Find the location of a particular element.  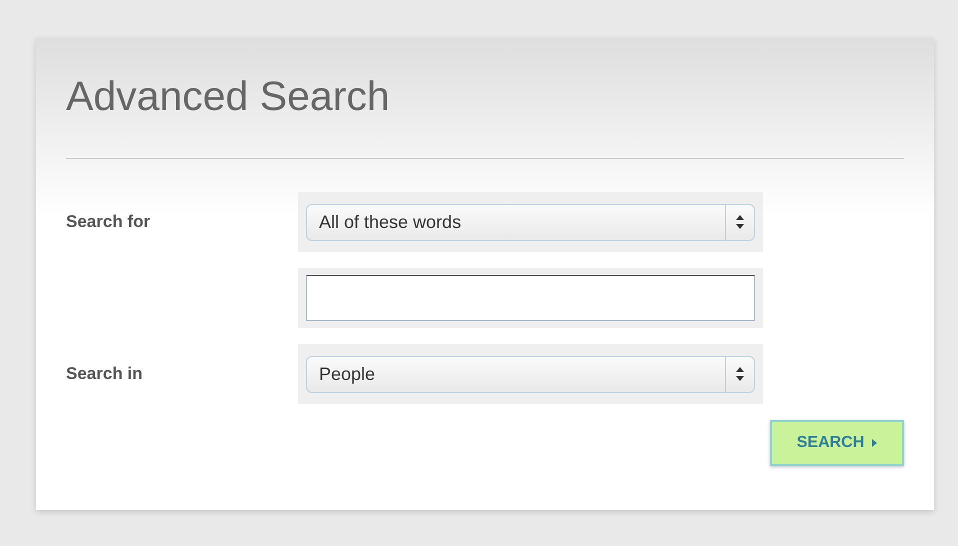

input-field is located at coordinates (530, 298).